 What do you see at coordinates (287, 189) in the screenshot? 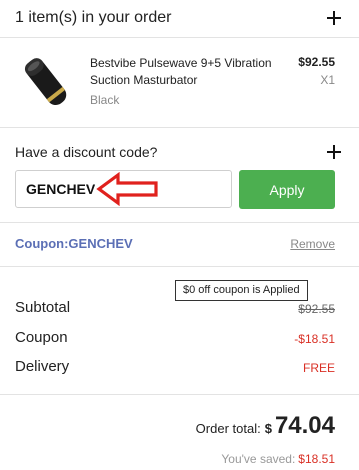
I see `apply-button: Apply` at bounding box center [287, 189].